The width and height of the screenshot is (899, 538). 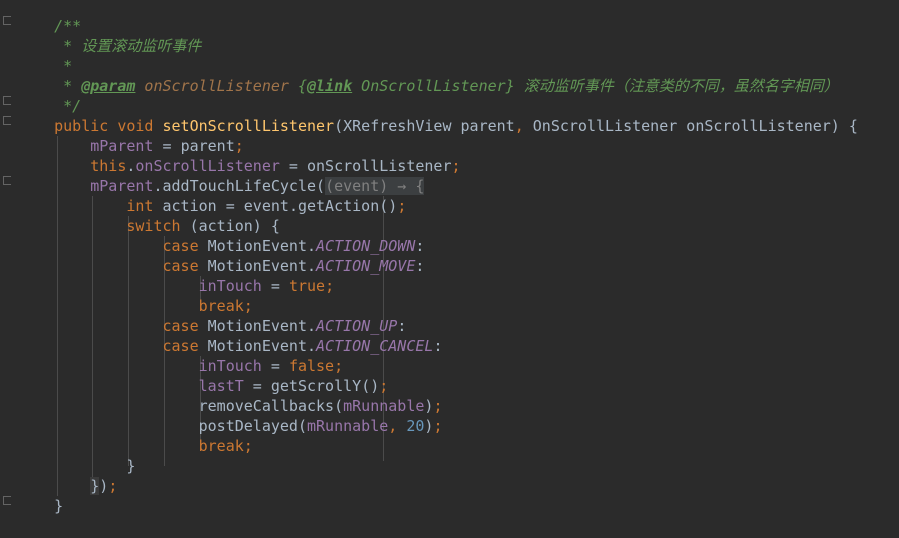 What do you see at coordinates (230, 406) in the screenshot?
I see `code-line-19: removeCallbacks(mRunnable);` at bounding box center [230, 406].